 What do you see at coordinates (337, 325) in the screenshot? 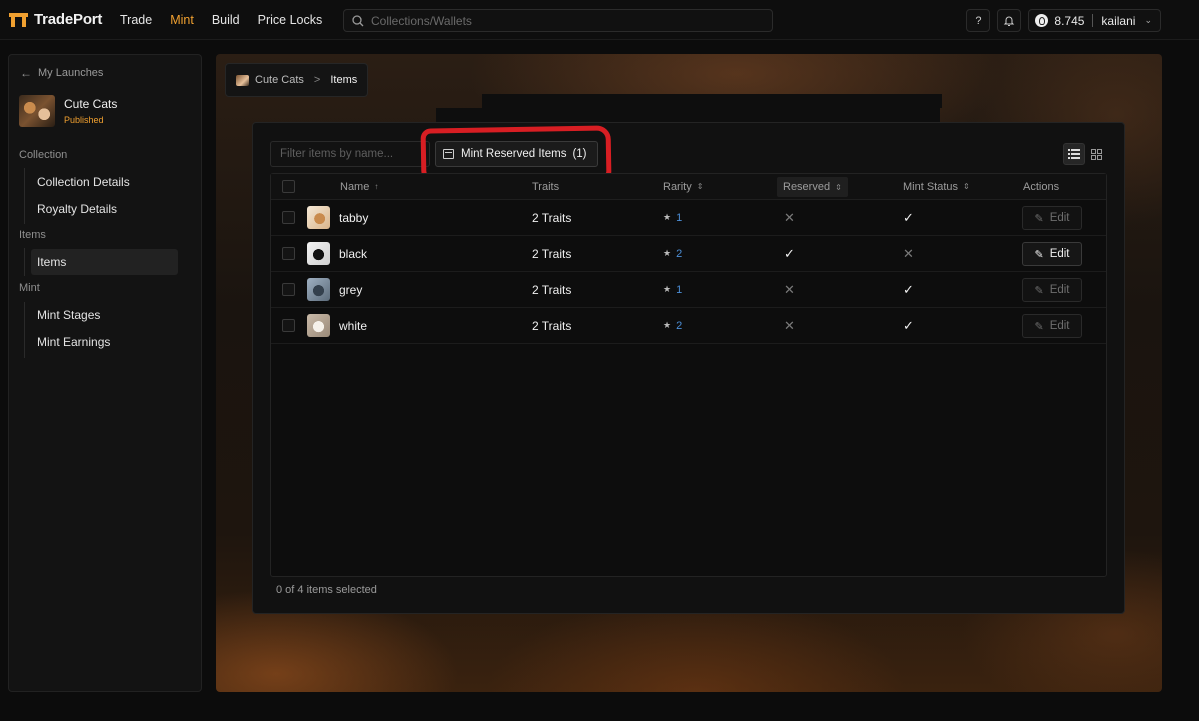
I see `item-cell: white` at bounding box center [337, 325].